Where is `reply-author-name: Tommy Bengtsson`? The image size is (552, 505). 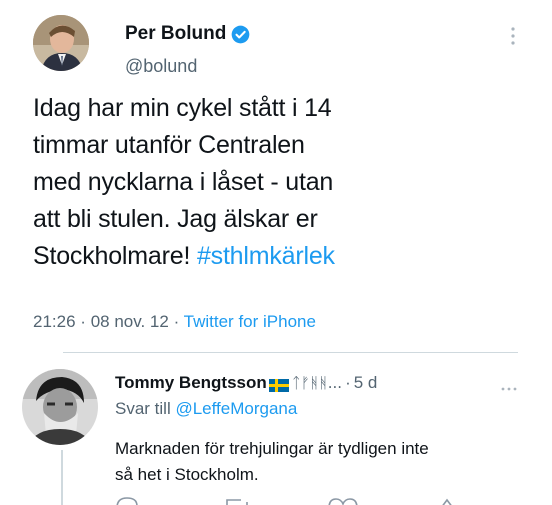
reply-author-name: Tommy Bengtsson is located at coordinates (191, 383).